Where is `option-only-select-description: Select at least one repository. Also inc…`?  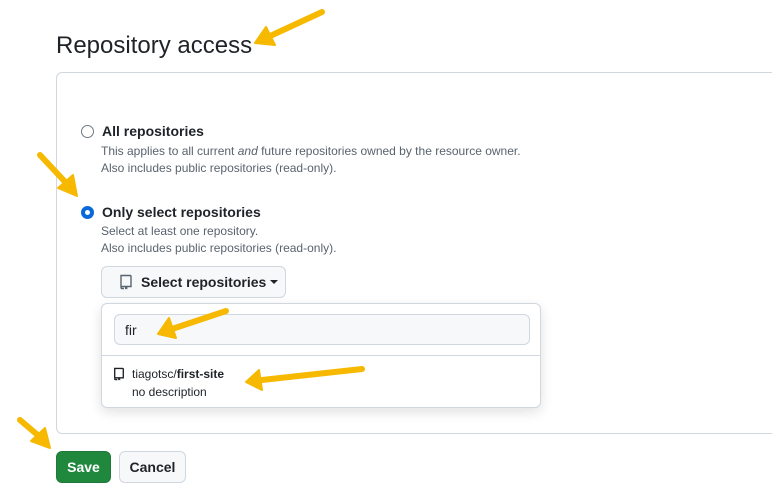 option-only-select-description: Select at least one repository. Also inc… is located at coordinates (218, 240).